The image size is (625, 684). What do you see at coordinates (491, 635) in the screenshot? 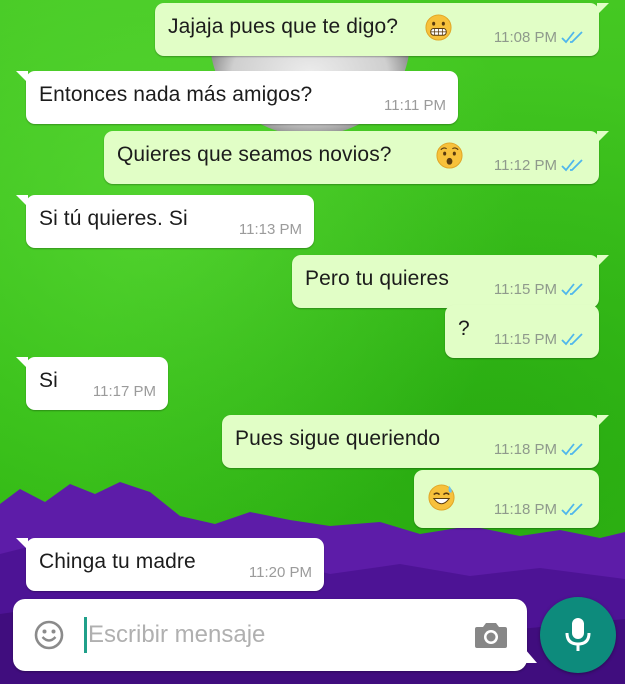
I see `camera-icon` at bounding box center [491, 635].